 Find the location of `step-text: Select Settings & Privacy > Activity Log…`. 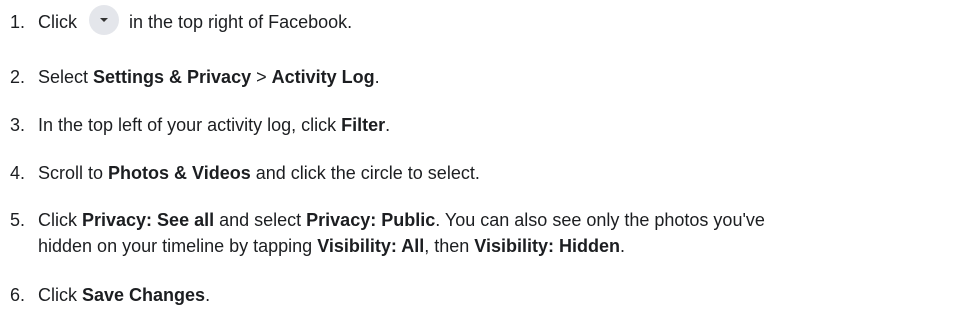

step-text: Select Settings & Privacy > Activity Log… is located at coordinates (209, 77).